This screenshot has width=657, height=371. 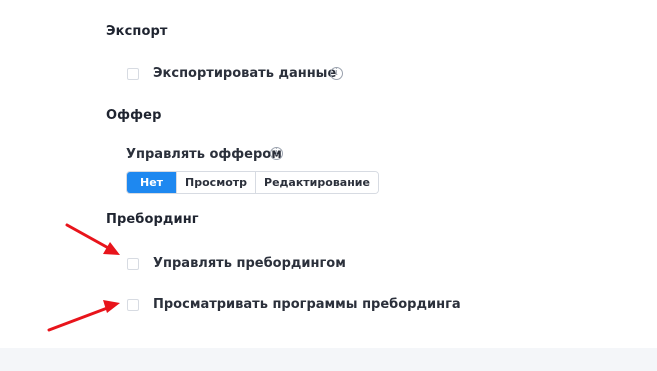 What do you see at coordinates (83, 316) in the screenshot?
I see `arrow-to-view-preboarding-programs` at bounding box center [83, 316].